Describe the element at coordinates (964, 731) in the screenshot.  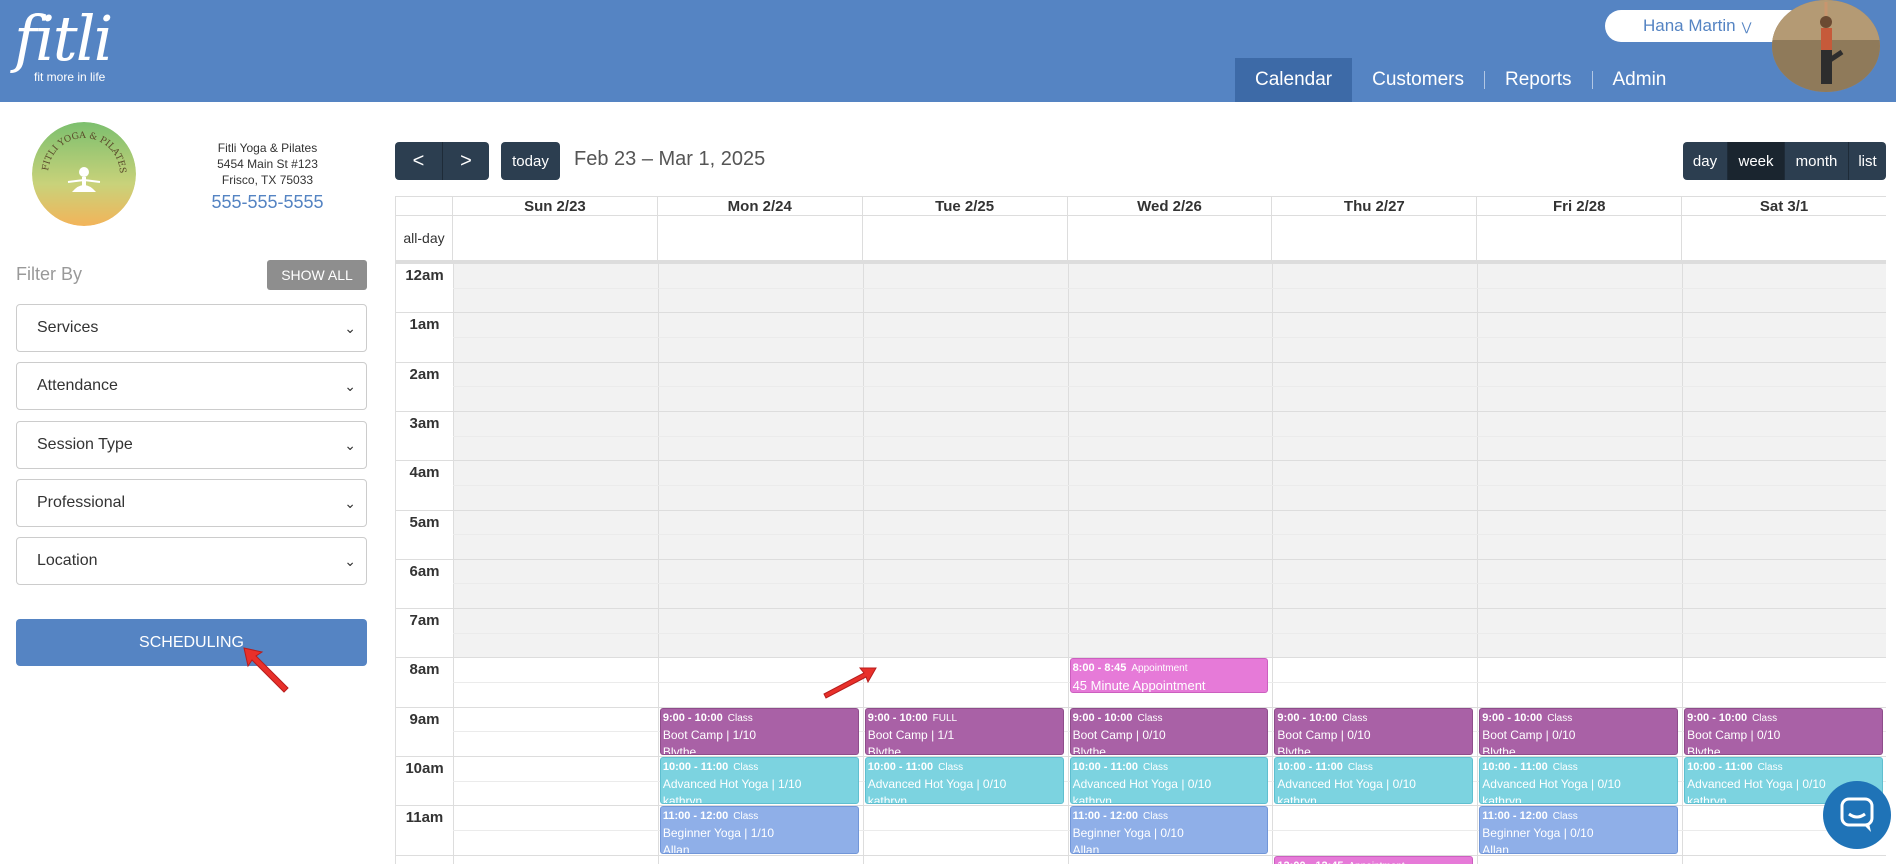
I see `calendar-event: 9:00 - 10:00 FULL Boot Camp | 1/1 Blythe` at that location.